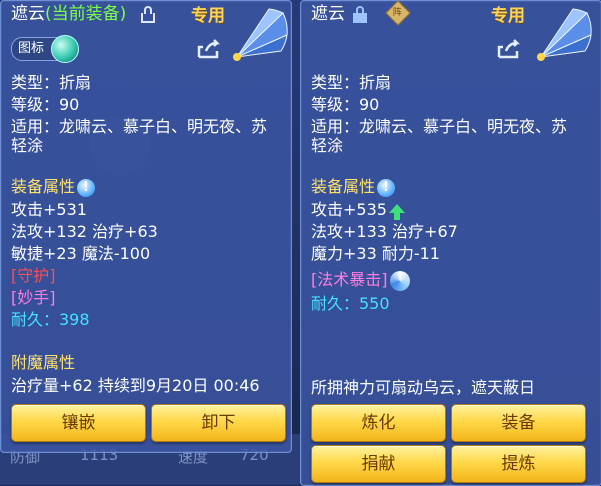  What do you see at coordinates (81, 253) in the screenshot?
I see `stat-line-3: 敏捷+23 魔法-100` at bounding box center [81, 253].